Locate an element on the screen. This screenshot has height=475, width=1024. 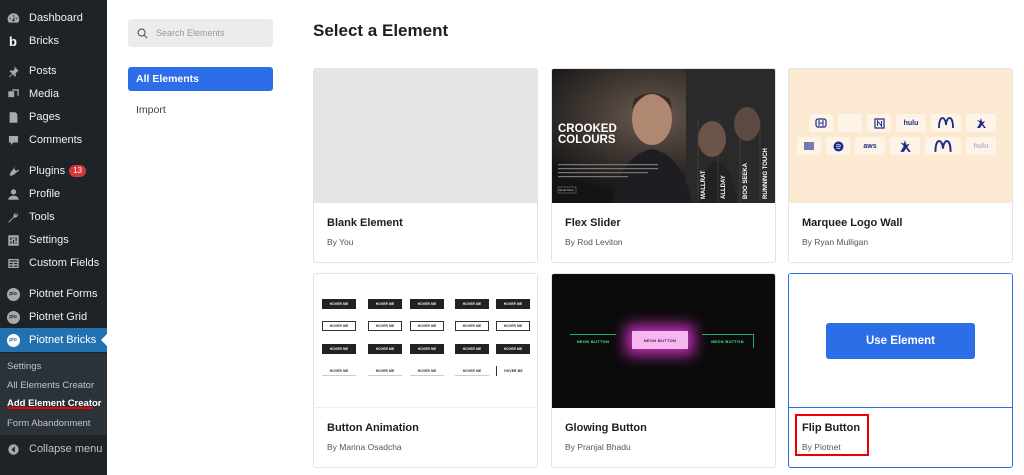
tab-all-elements: All Elements is located at coordinates (200, 79).